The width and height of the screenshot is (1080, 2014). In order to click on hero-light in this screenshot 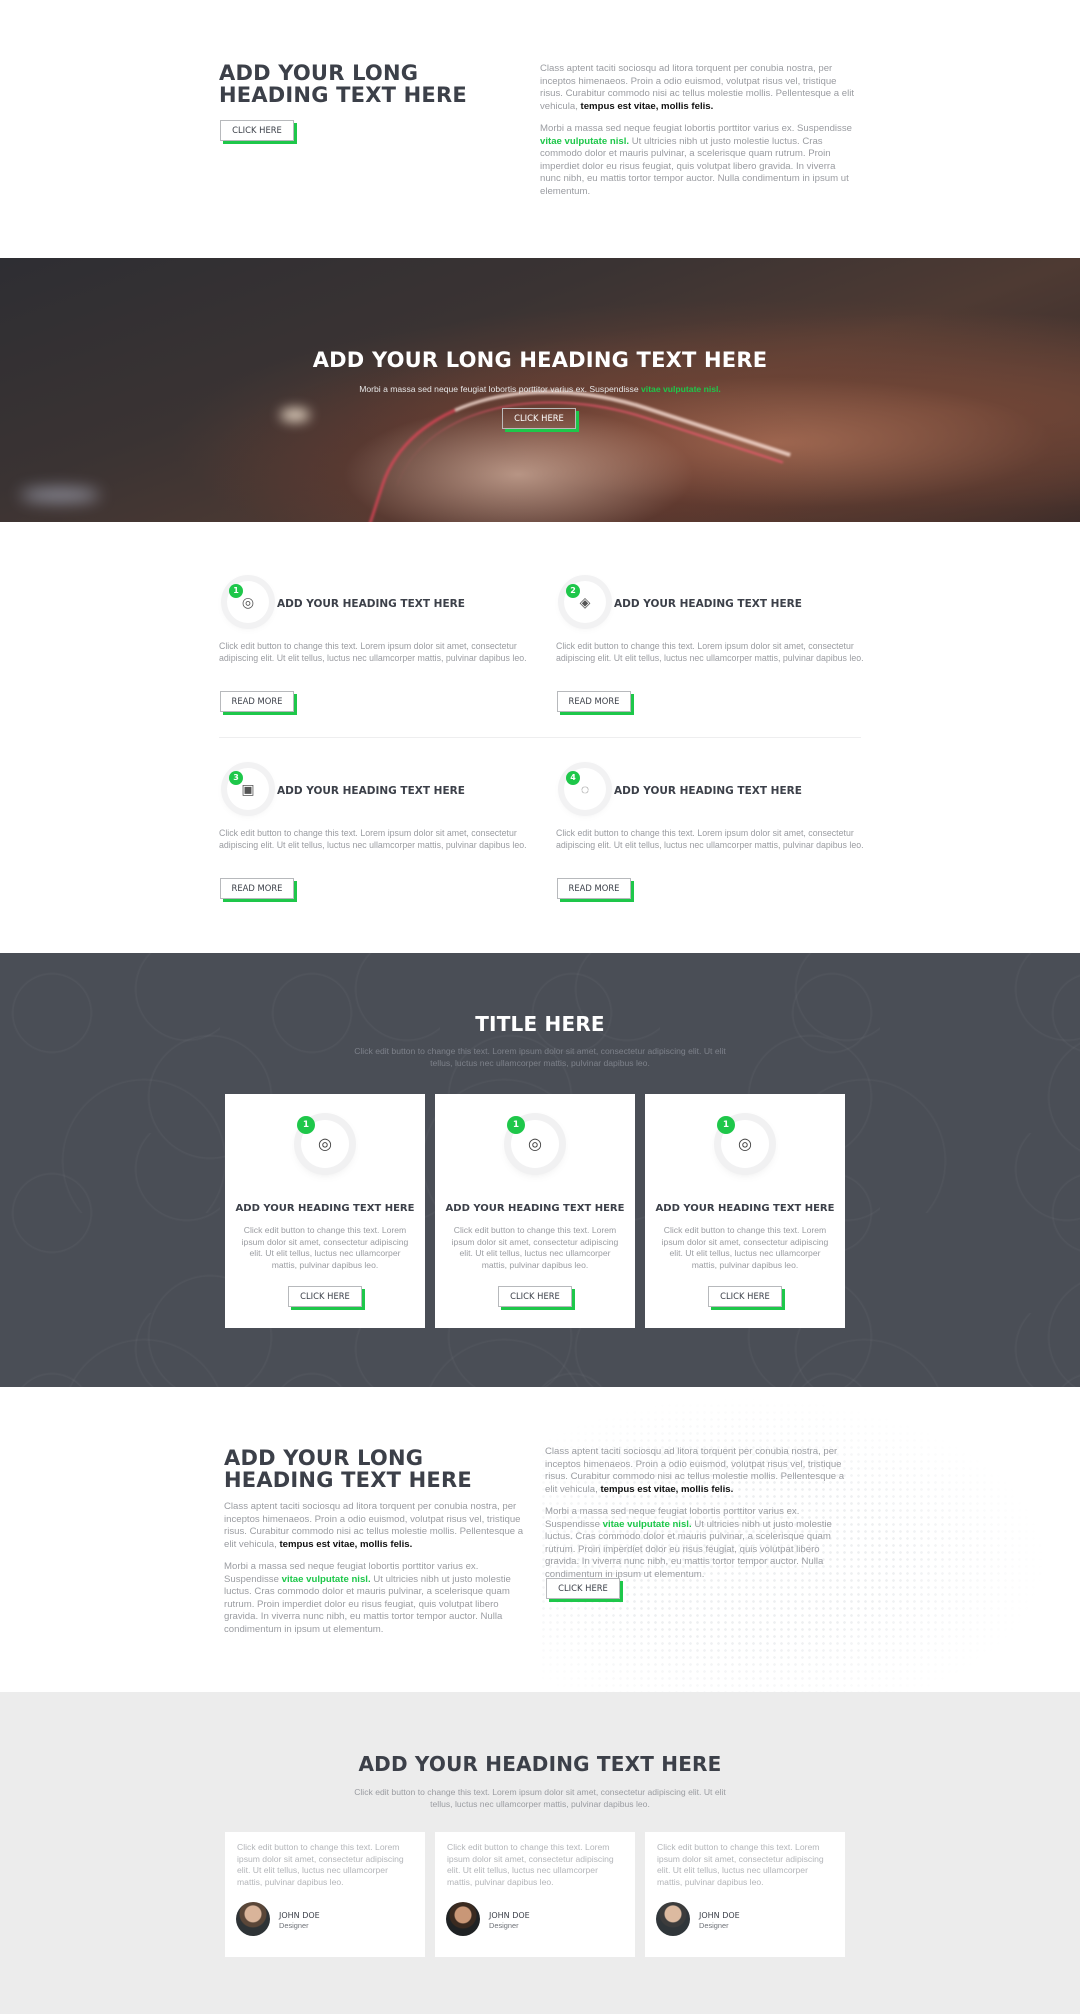, I will do `click(295, 415)`.